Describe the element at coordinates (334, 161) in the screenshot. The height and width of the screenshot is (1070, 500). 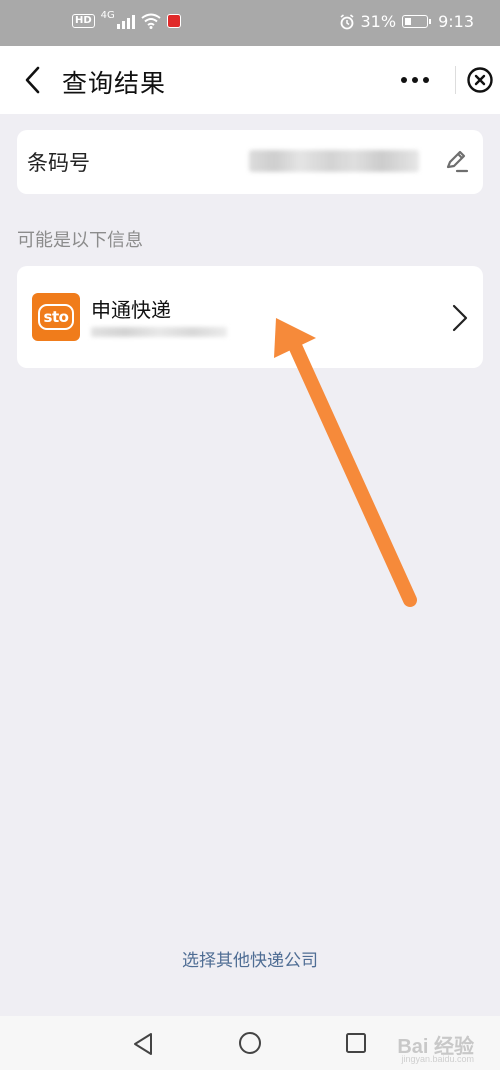
I see `barcode-value-blurred` at that location.